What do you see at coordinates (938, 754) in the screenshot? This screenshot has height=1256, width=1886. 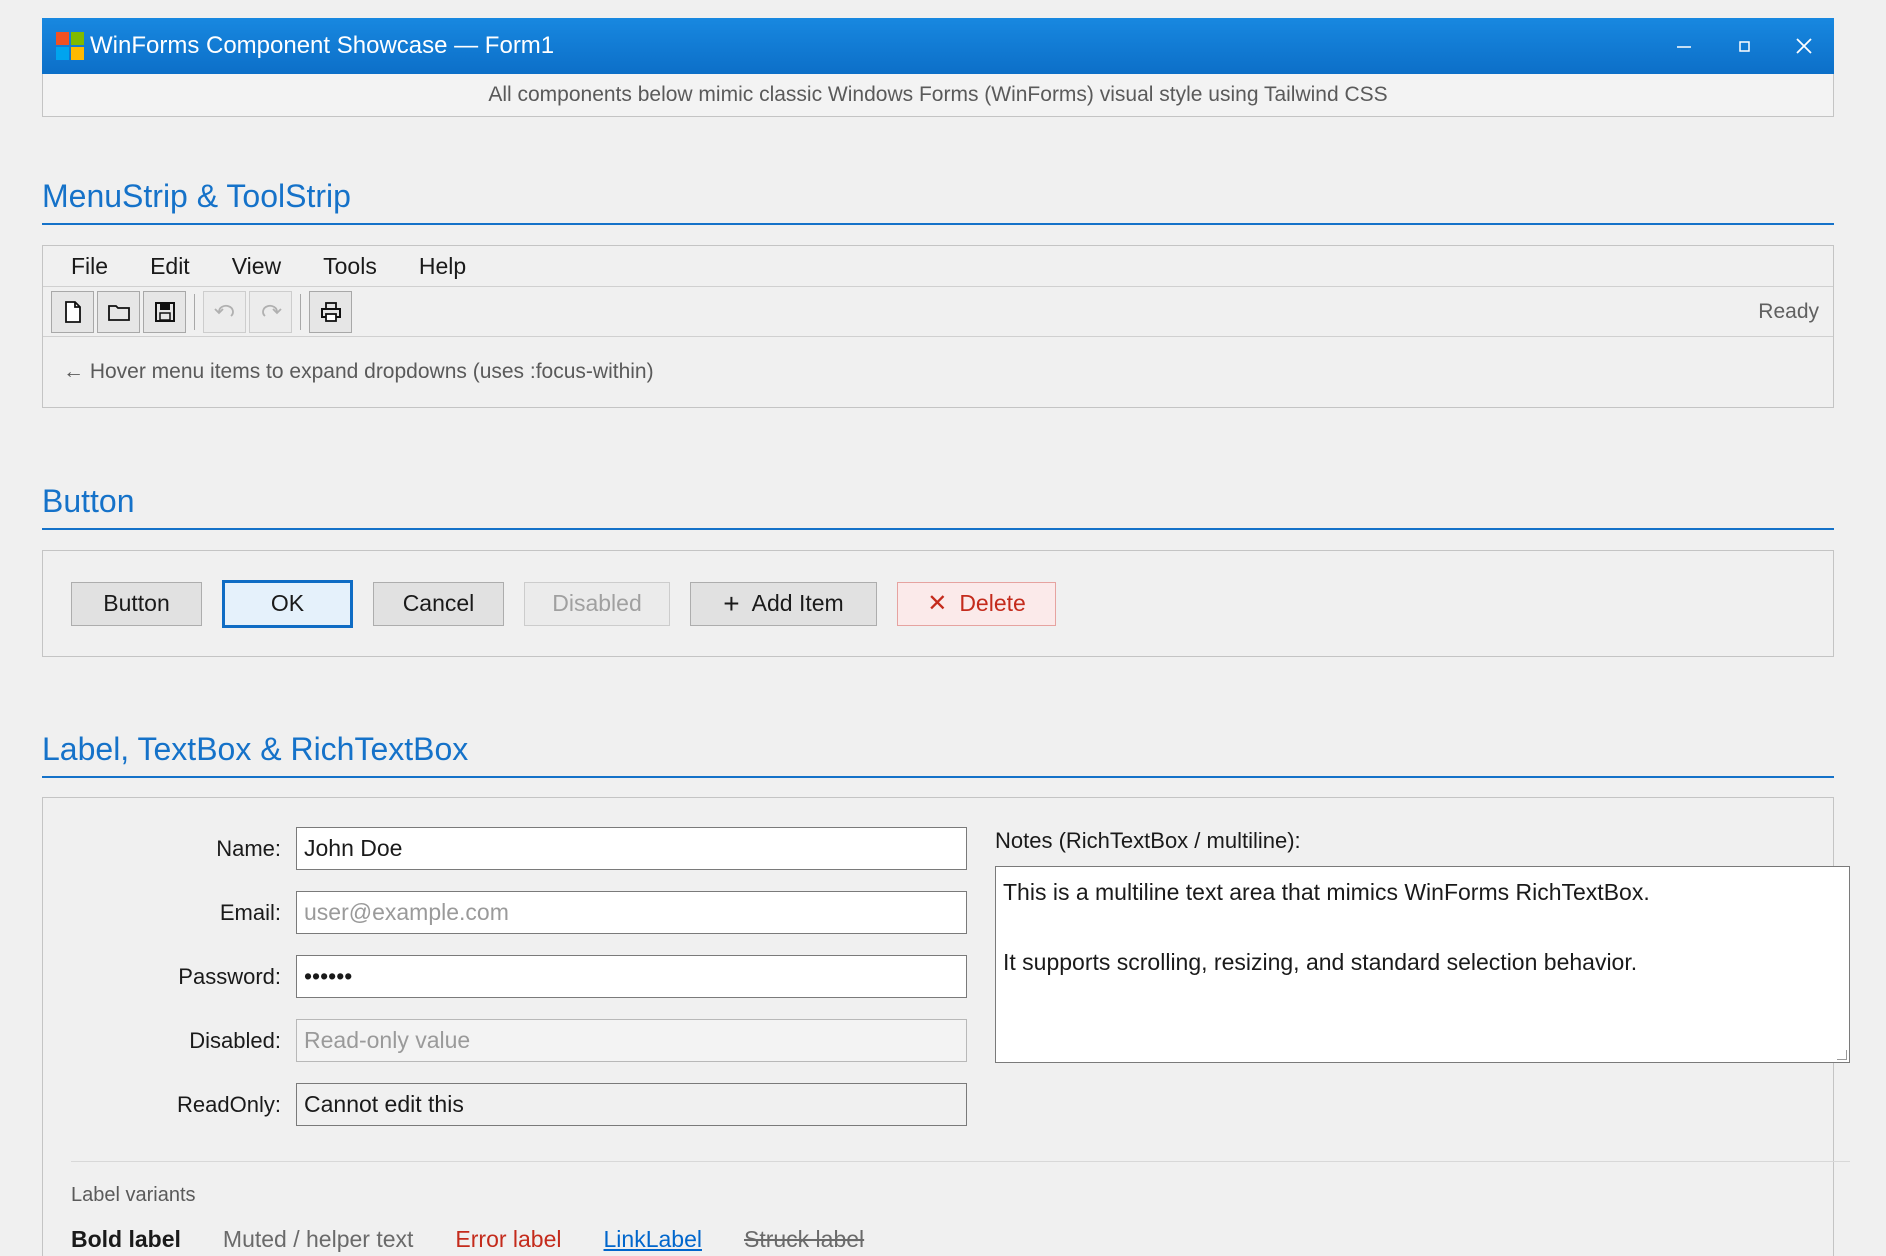 I see `section-title-textbox: Label, TextBox & RichTextBox` at bounding box center [938, 754].